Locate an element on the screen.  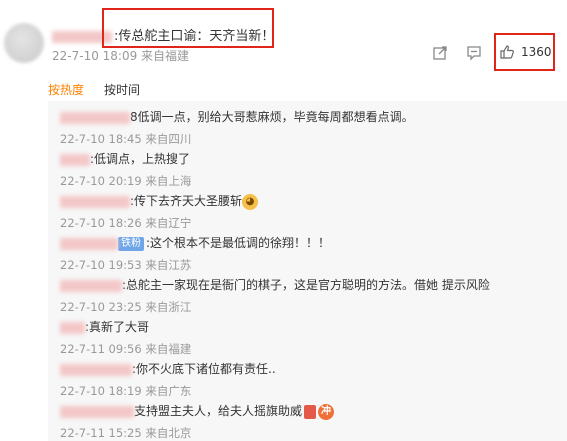
avatar is located at coordinates (24, 43).